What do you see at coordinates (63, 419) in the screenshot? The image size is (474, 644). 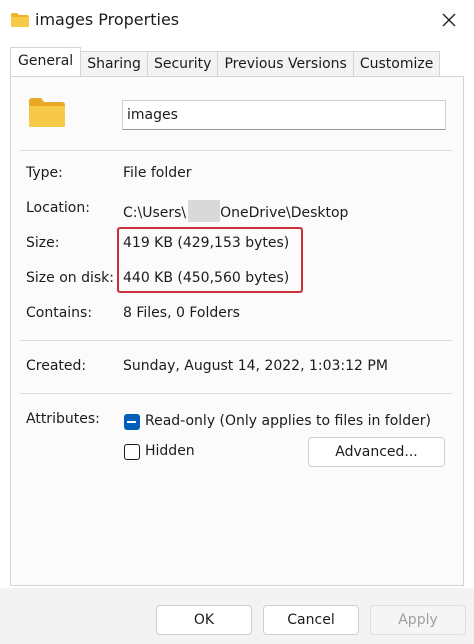 I see `attributes-label: Attributes:` at bounding box center [63, 419].